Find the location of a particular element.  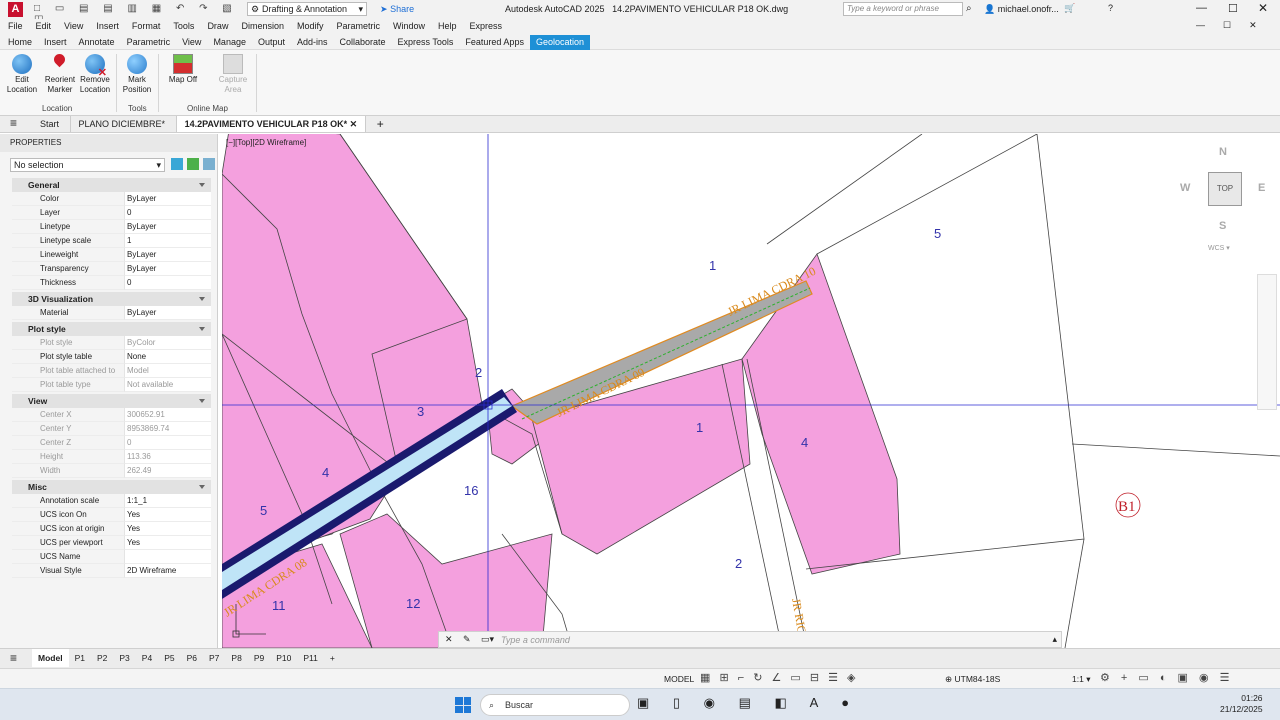

new-tab-button: + is located at coordinates (380, 124).